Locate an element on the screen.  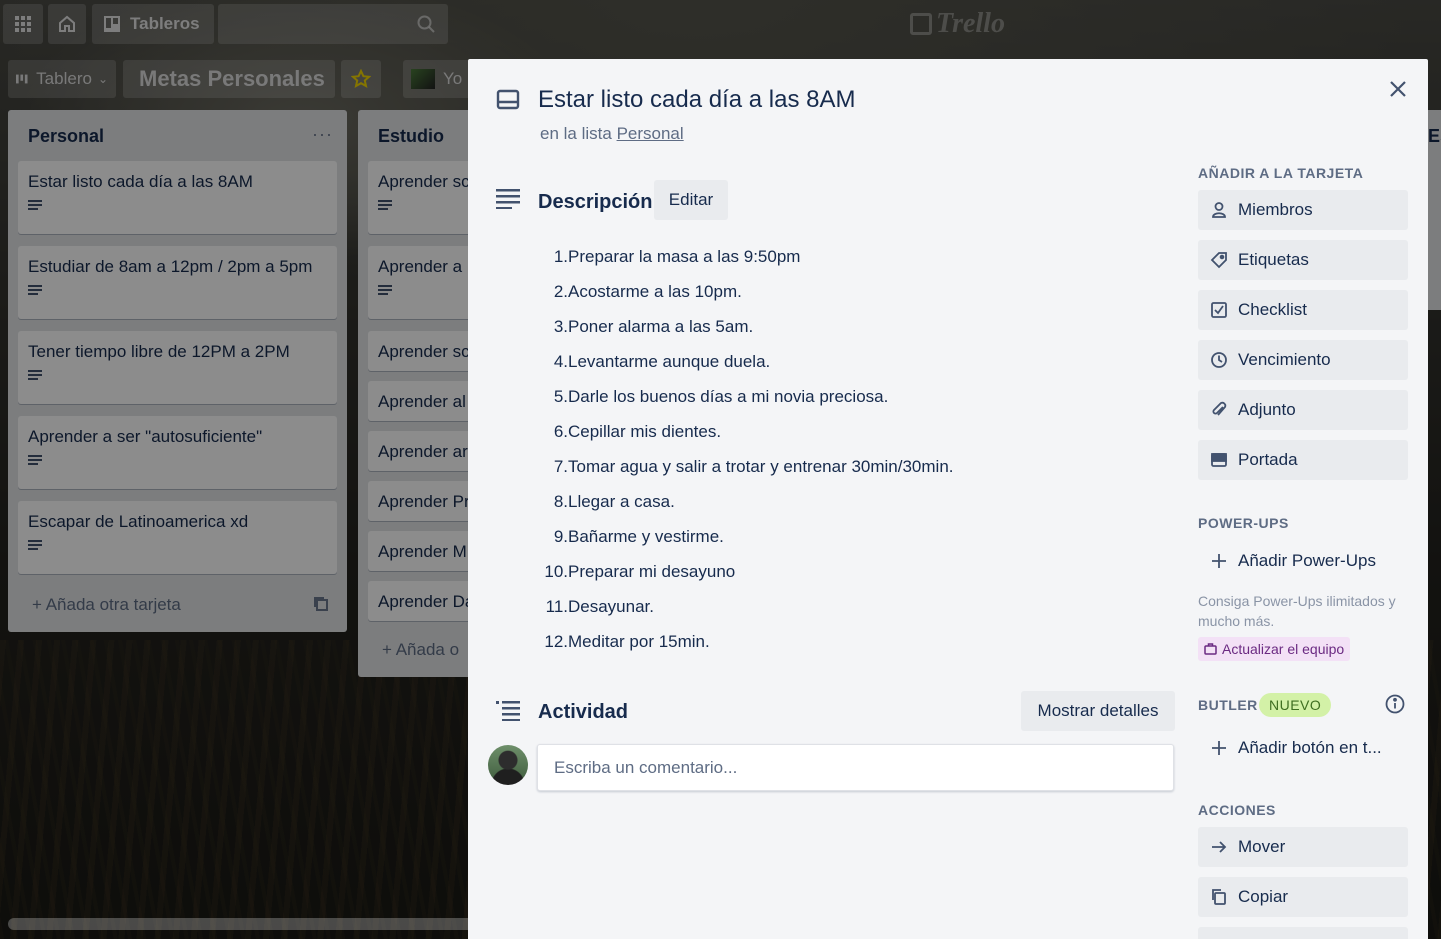
step-text: Preparar mi desayuno is located at coordinates (652, 571).